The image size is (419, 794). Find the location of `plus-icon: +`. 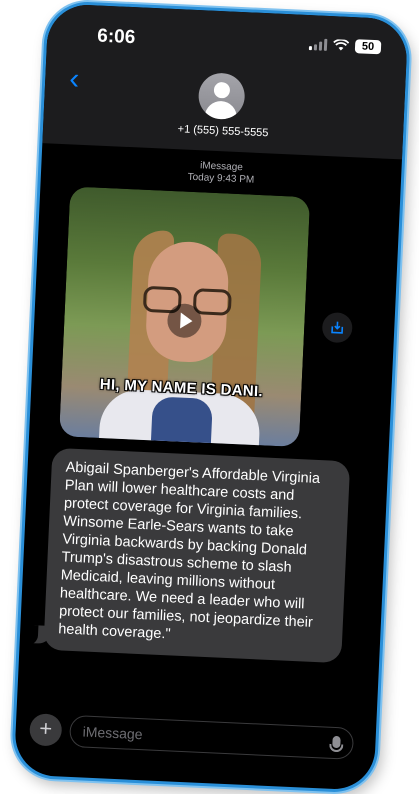

plus-icon: + is located at coordinates (46, 730).